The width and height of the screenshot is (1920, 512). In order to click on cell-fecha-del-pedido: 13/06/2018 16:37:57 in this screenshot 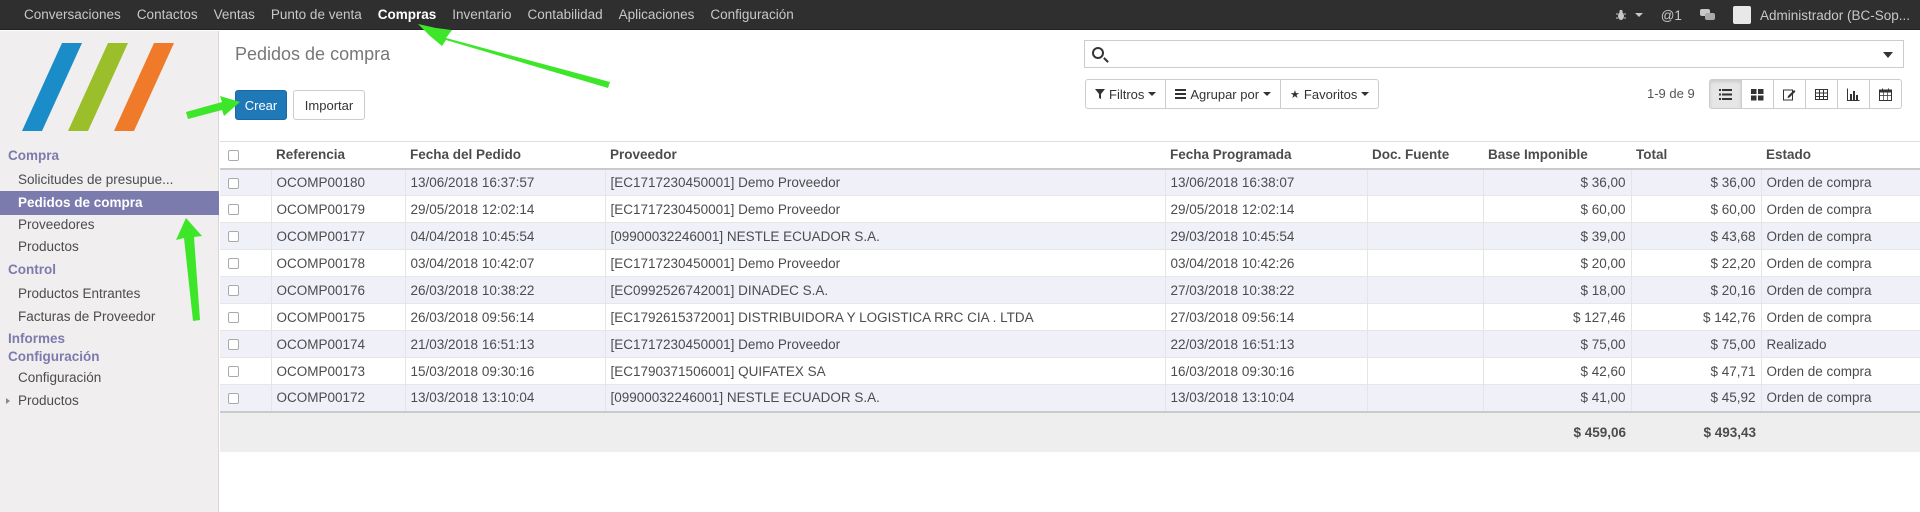, I will do `click(505, 182)`.